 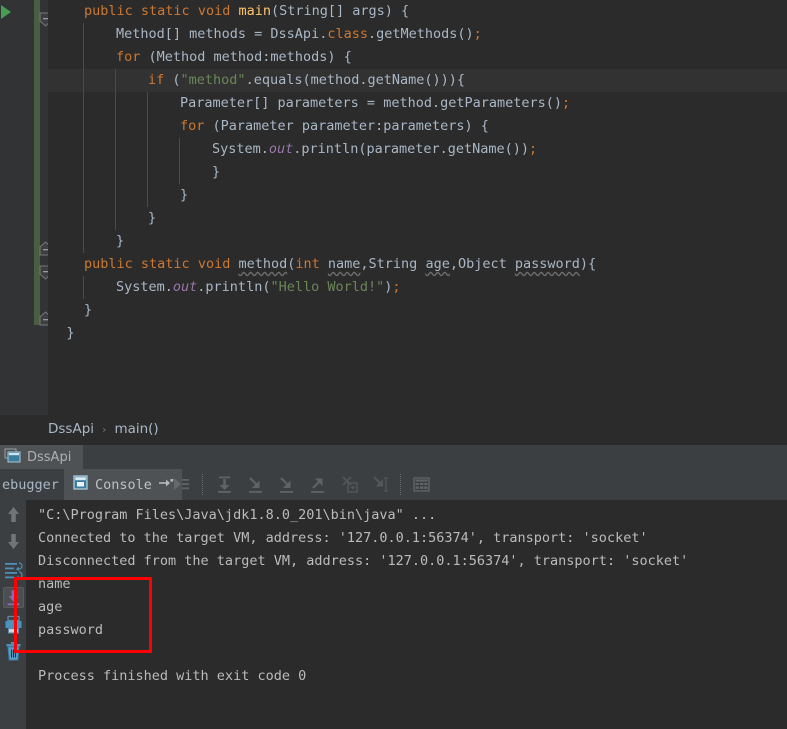 What do you see at coordinates (172, 676) in the screenshot?
I see `console-line: Process finished with exit code 0` at bounding box center [172, 676].